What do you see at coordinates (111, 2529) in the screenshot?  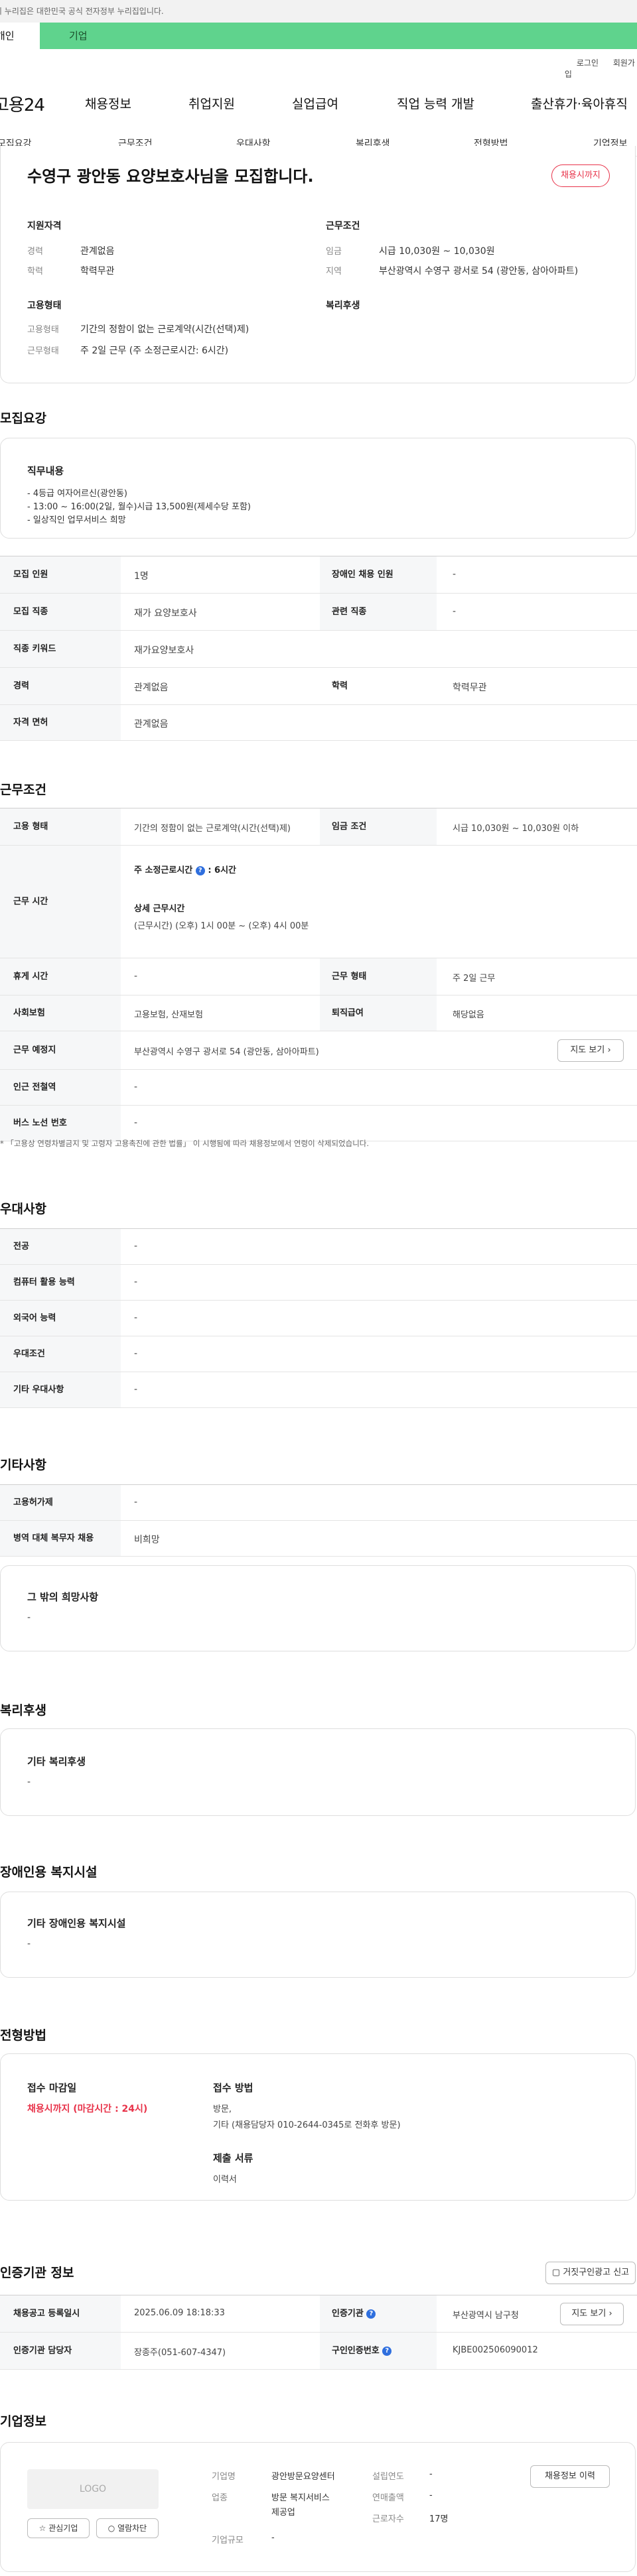 I see `circle-icon: ○` at bounding box center [111, 2529].